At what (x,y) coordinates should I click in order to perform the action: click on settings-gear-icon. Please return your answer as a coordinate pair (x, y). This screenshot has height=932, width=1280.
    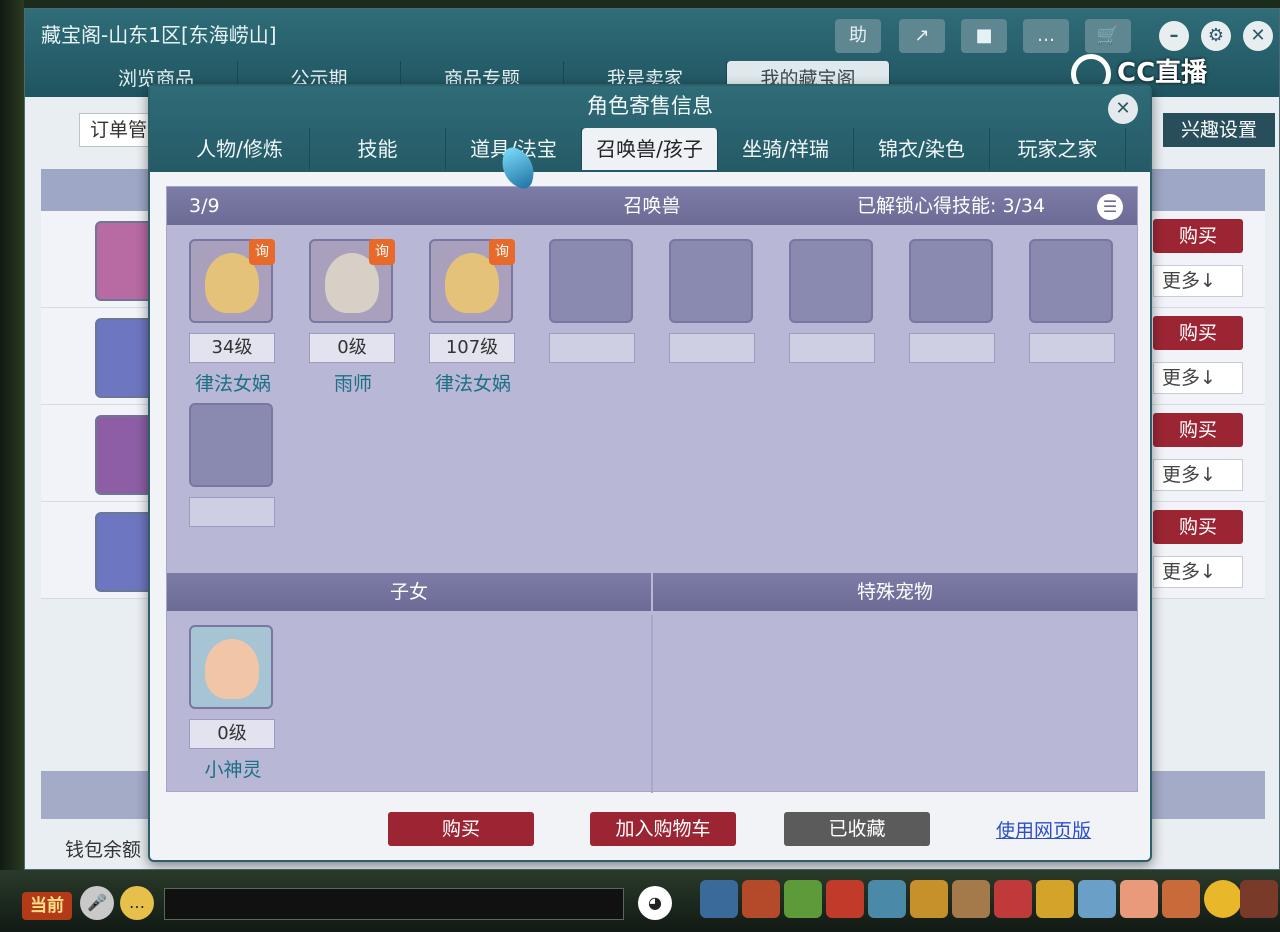
    Looking at the image, I should click on (1259, 899).